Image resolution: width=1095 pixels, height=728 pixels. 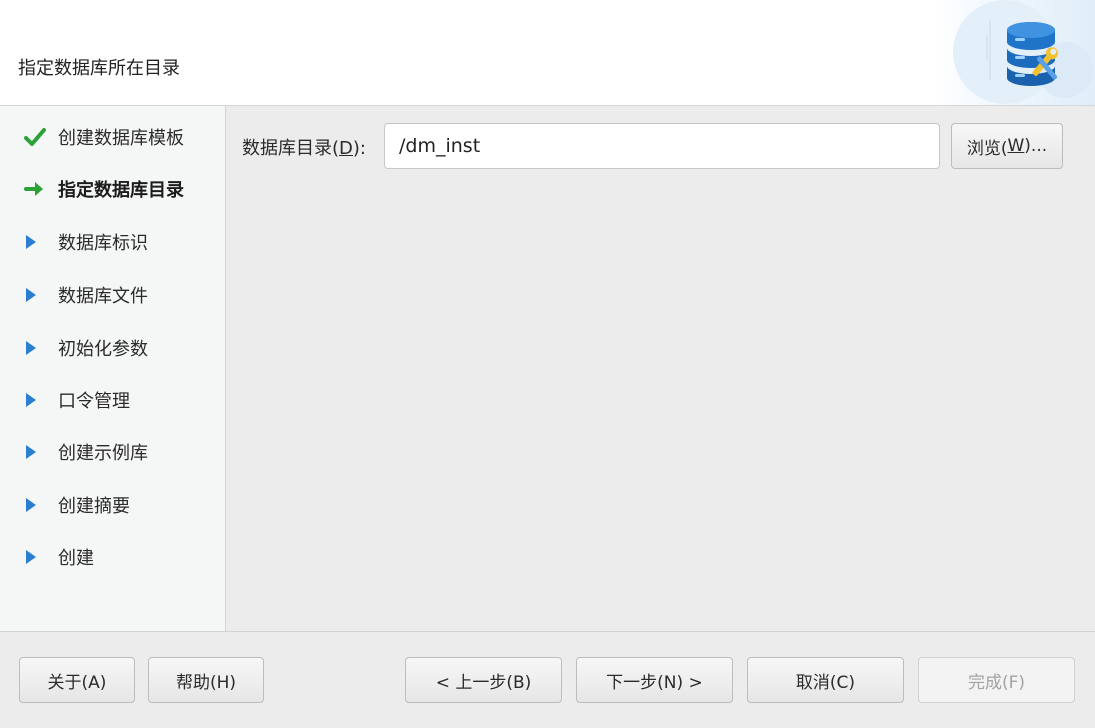 I want to click on step-summary: 创建摘要, so click(x=77, y=505).